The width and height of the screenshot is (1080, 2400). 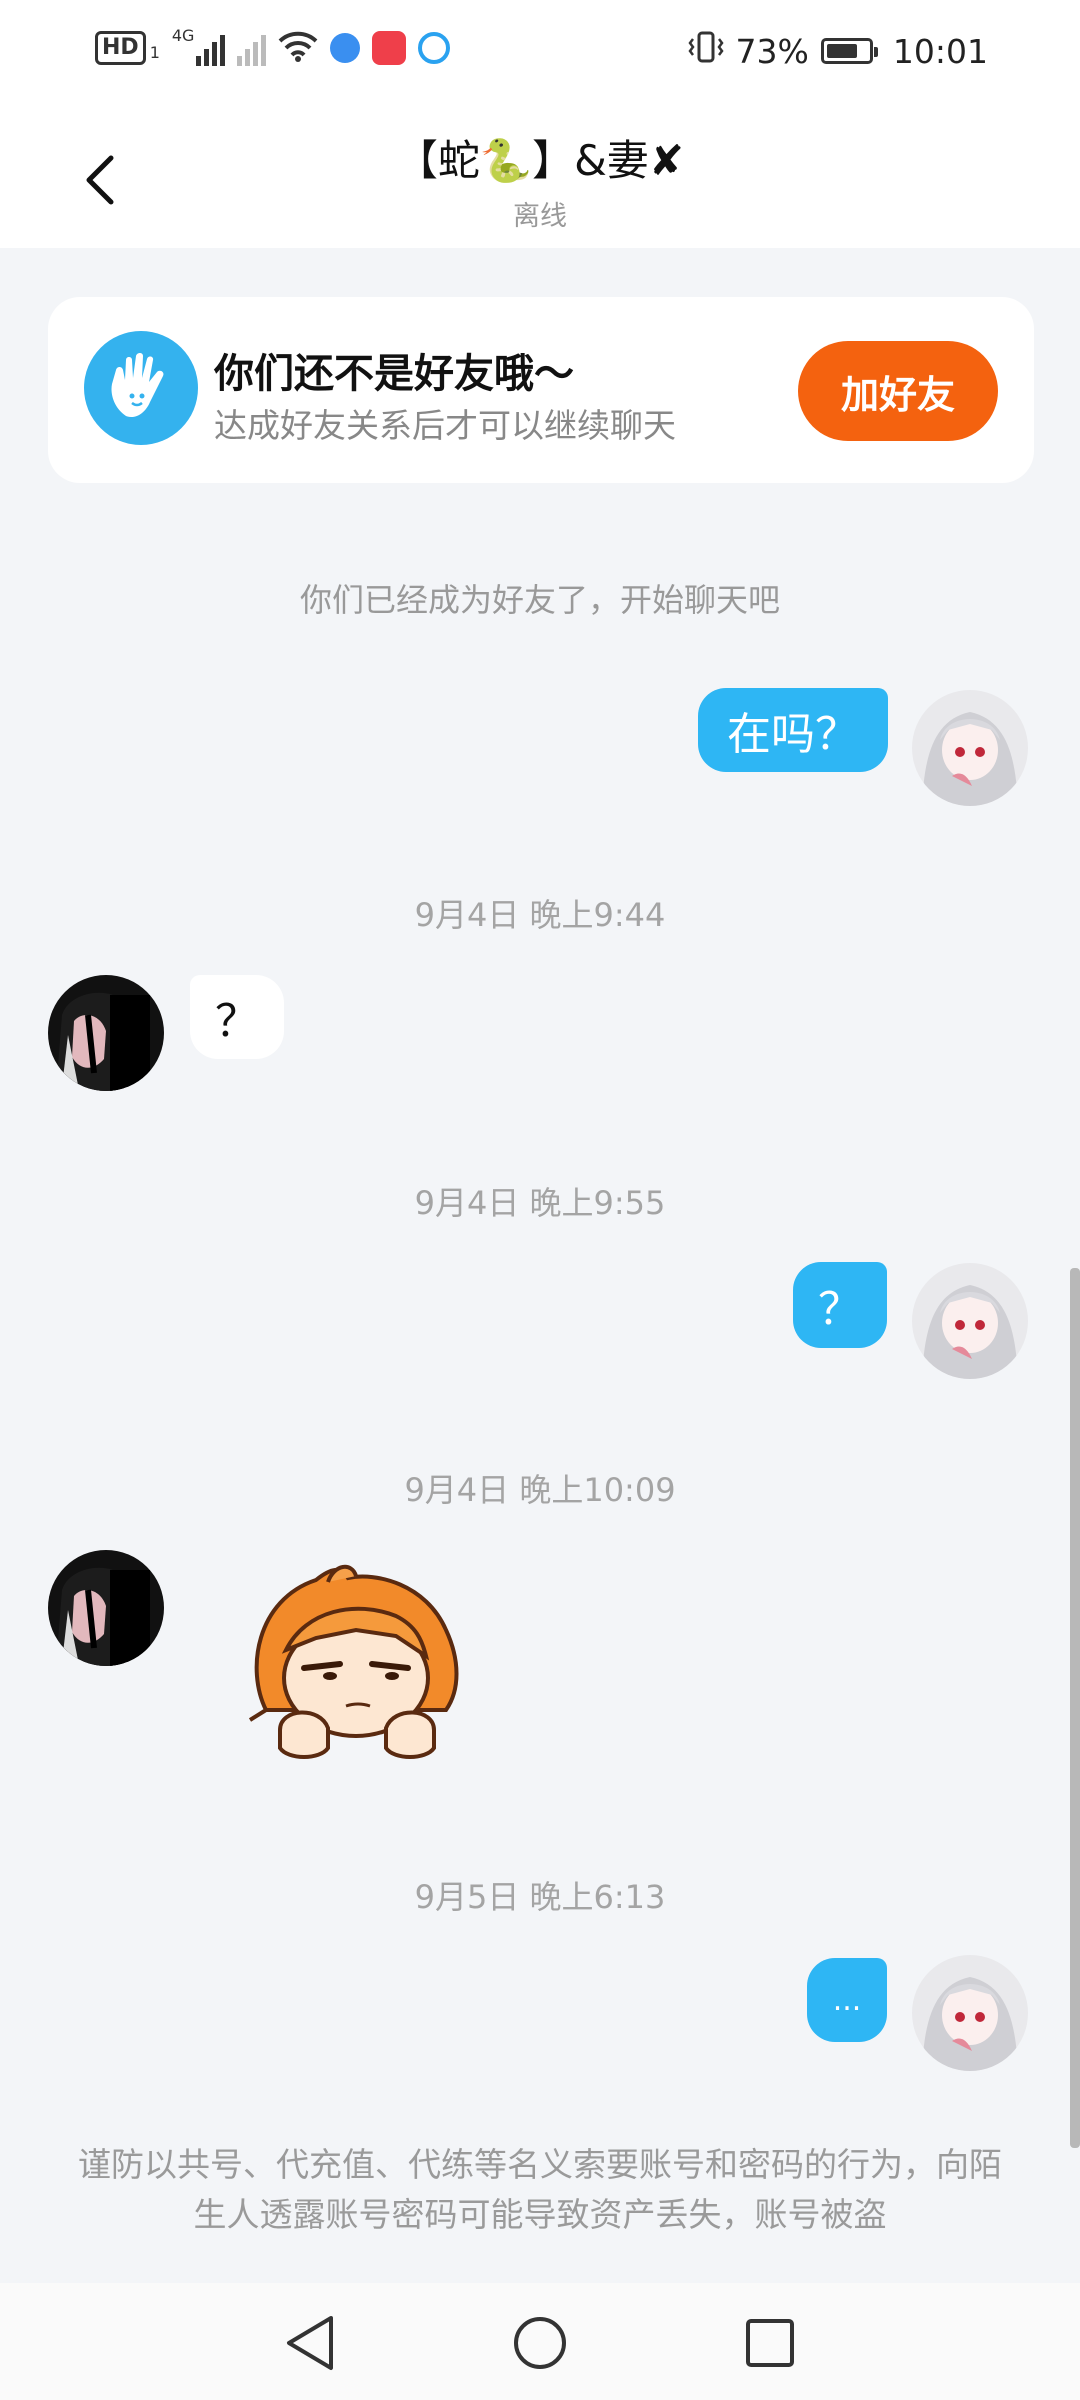 What do you see at coordinates (154, 52) in the screenshot?
I see `sim-label: 1` at bounding box center [154, 52].